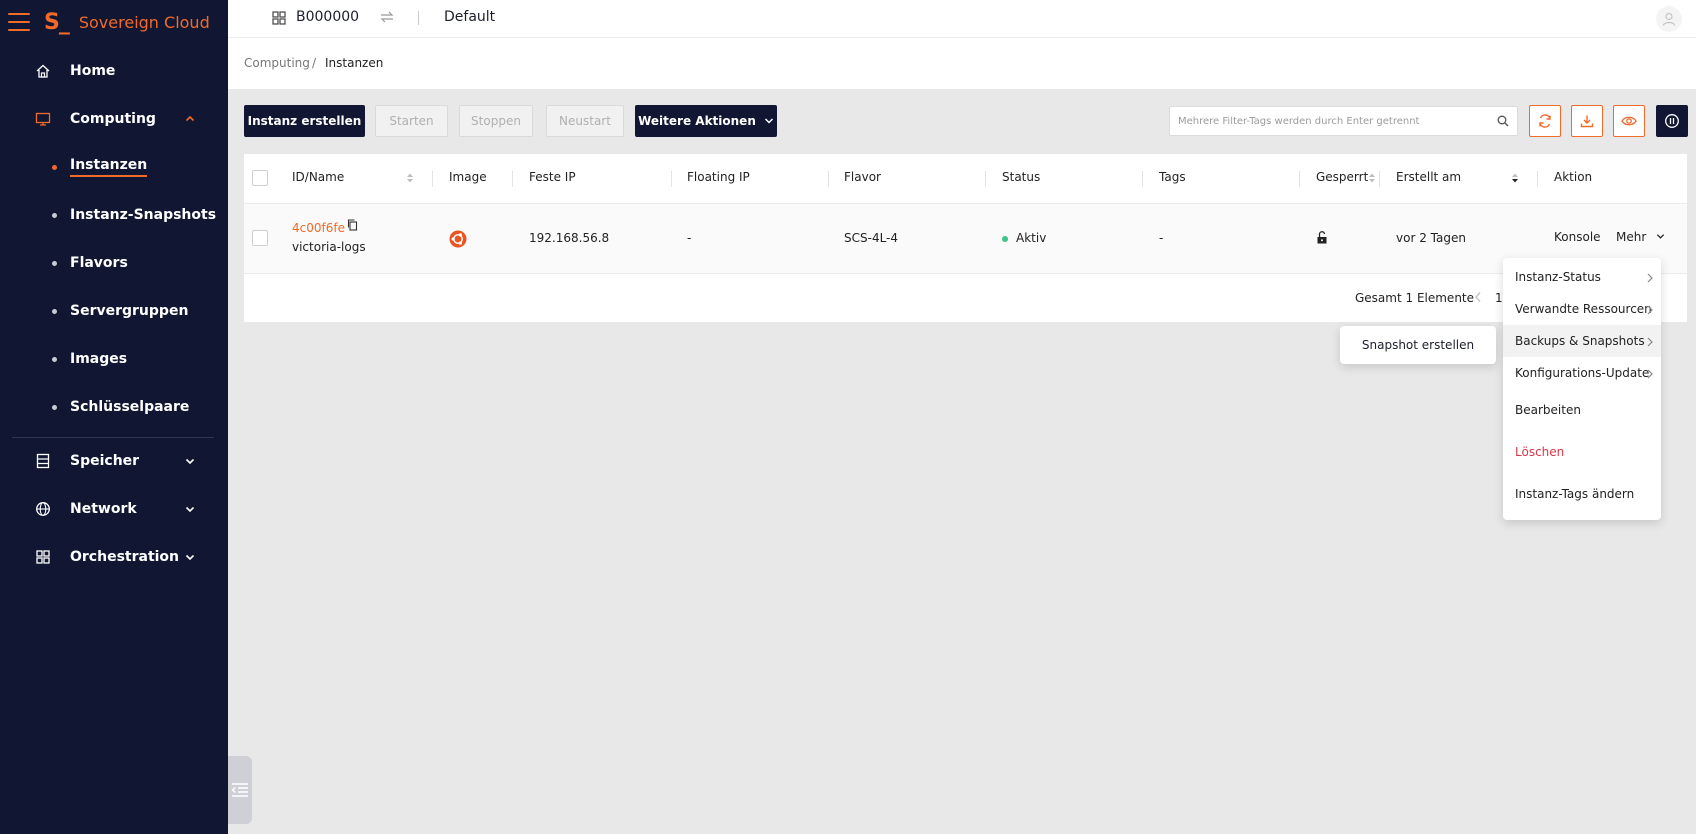 Image resolution: width=1696 pixels, height=834 pixels. What do you see at coordinates (468, 177) in the screenshot?
I see `column-header-image: Image` at bounding box center [468, 177].